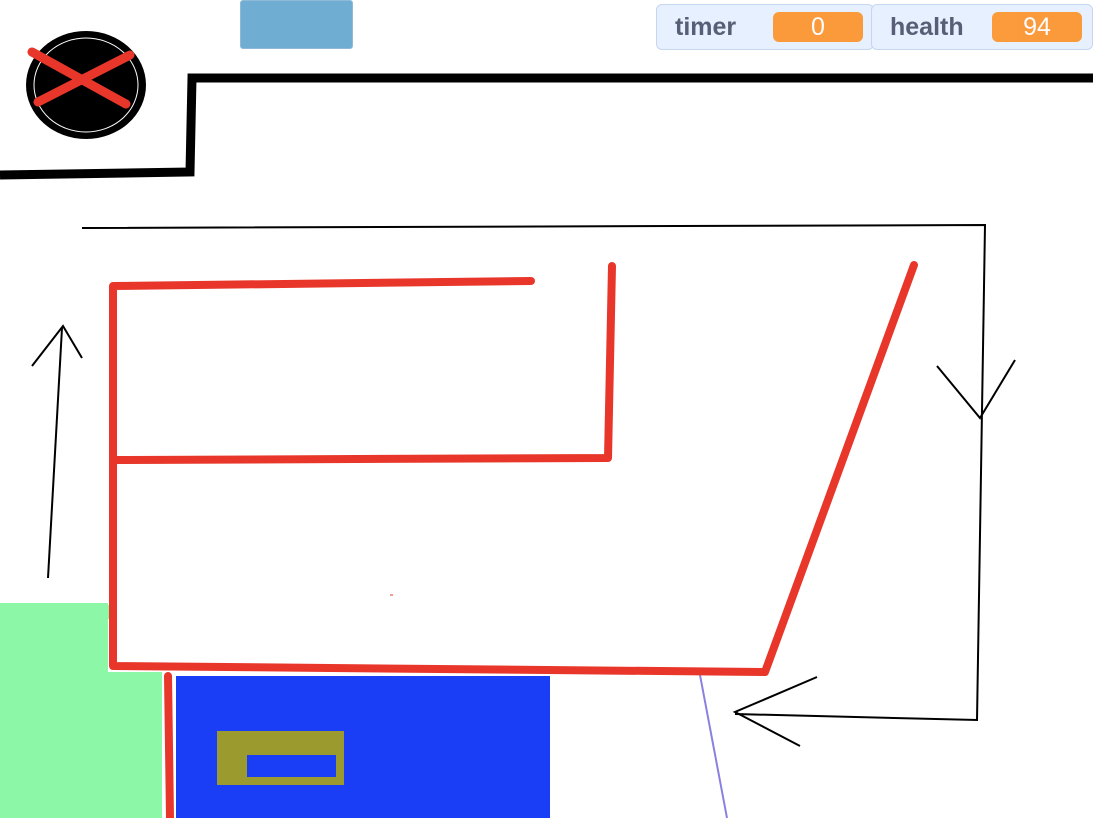 Image resolution: width=1093 pixels, height=818 pixels. Describe the element at coordinates (296, 24) in the screenshot. I see `top-button` at that location.